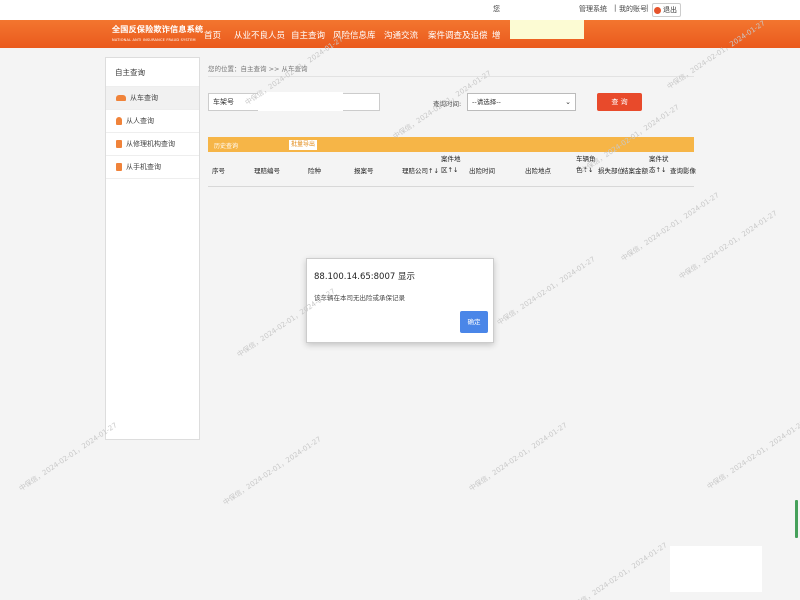  I want to click on batch-export-button: 批量导出, so click(303, 145).